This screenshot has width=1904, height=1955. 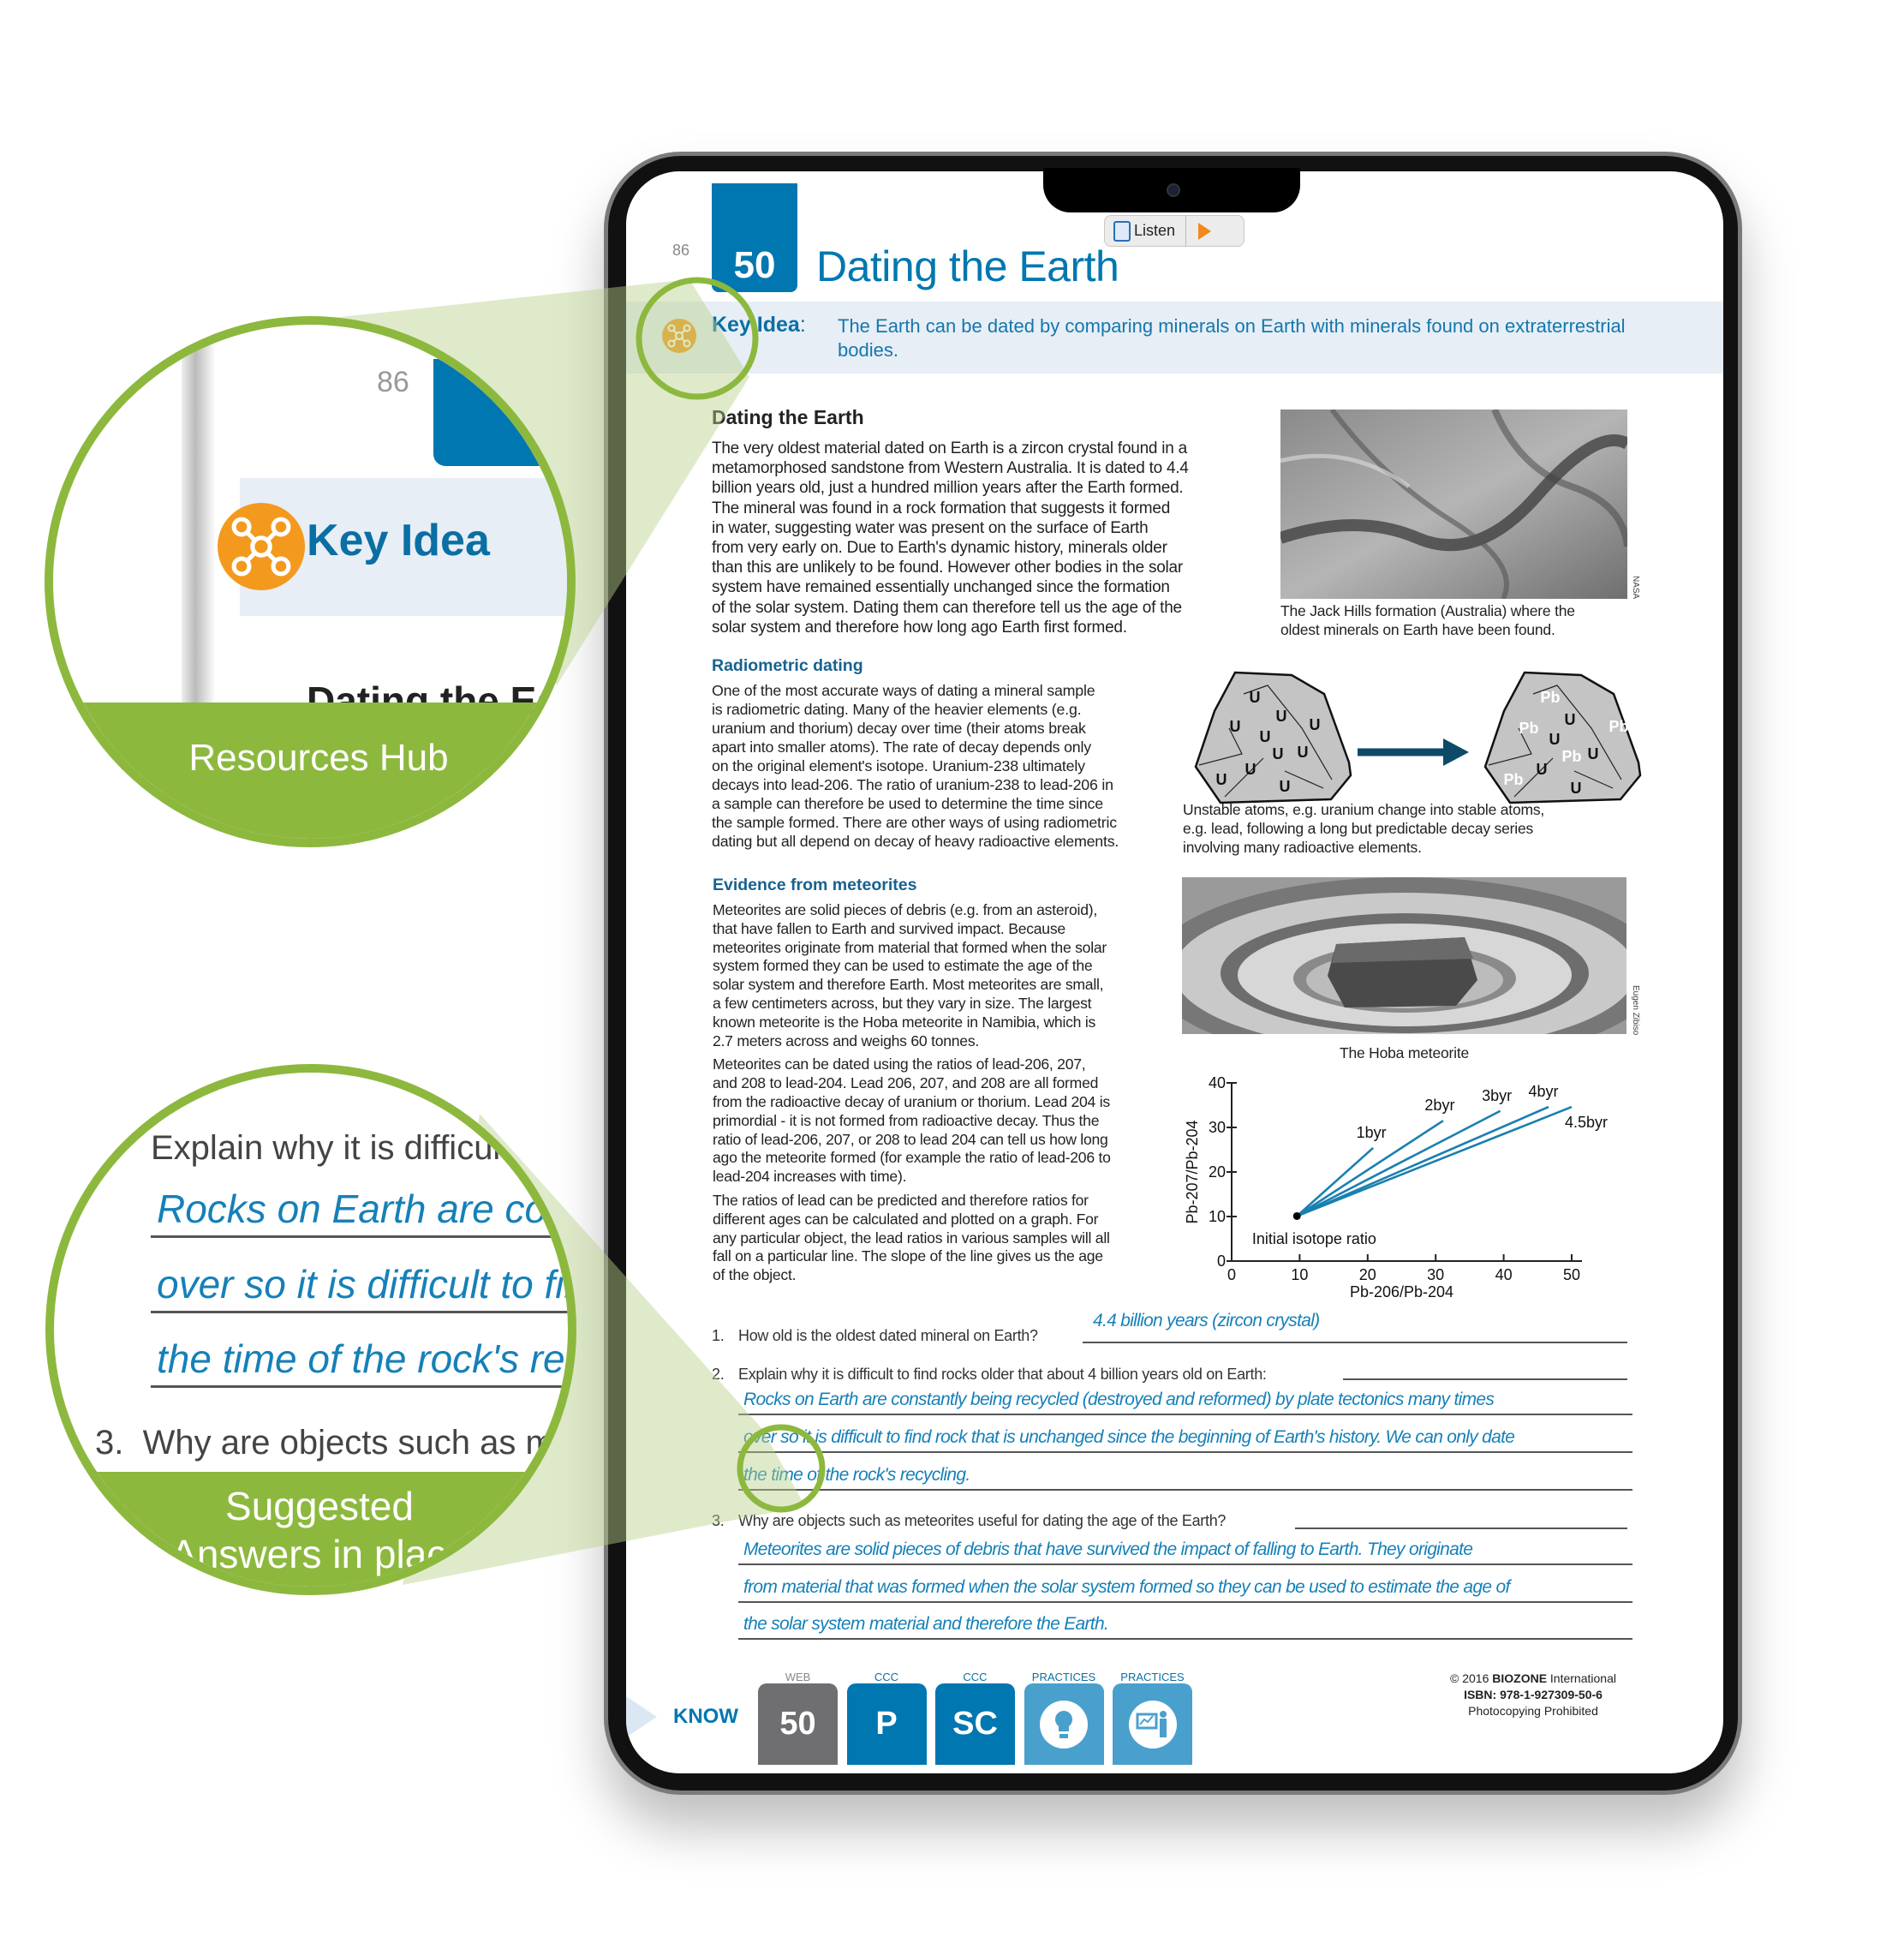 I want to click on isochron-line-4.5byr, so click(x=1434, y=1161).